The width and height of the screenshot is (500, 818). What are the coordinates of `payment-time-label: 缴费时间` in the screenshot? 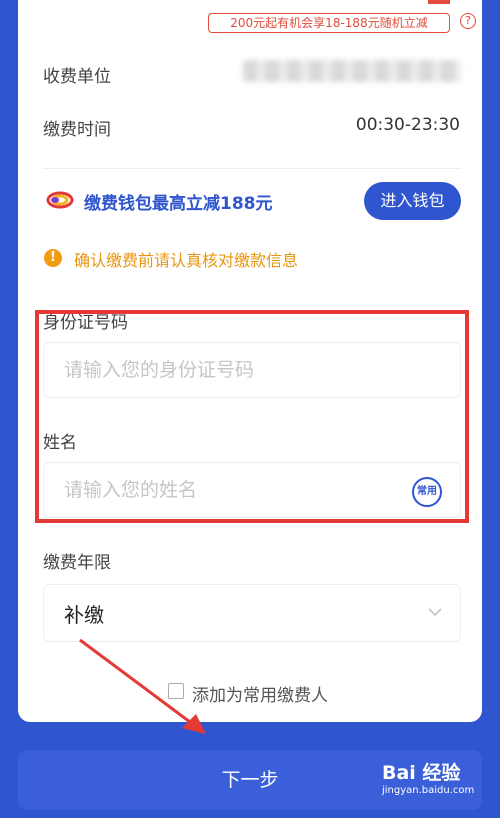 It's located at (77, 130).